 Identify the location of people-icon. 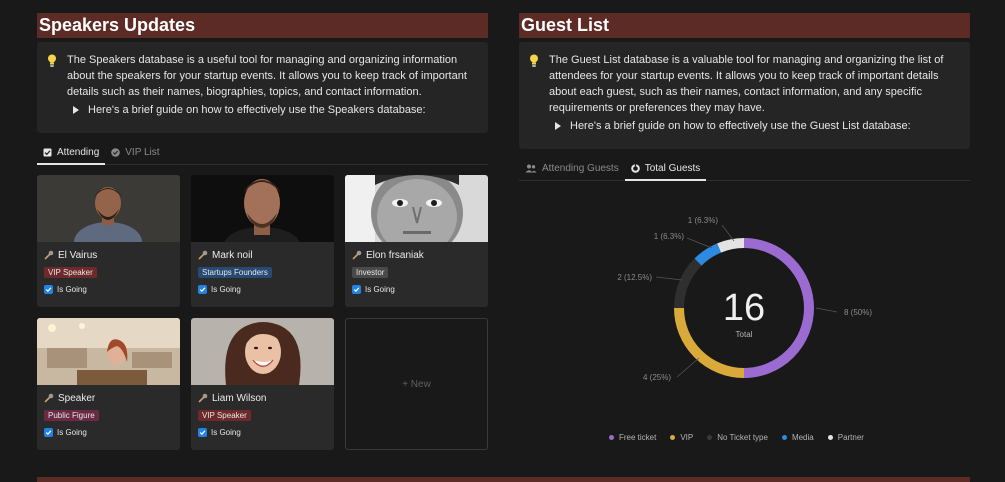
(531, 168).